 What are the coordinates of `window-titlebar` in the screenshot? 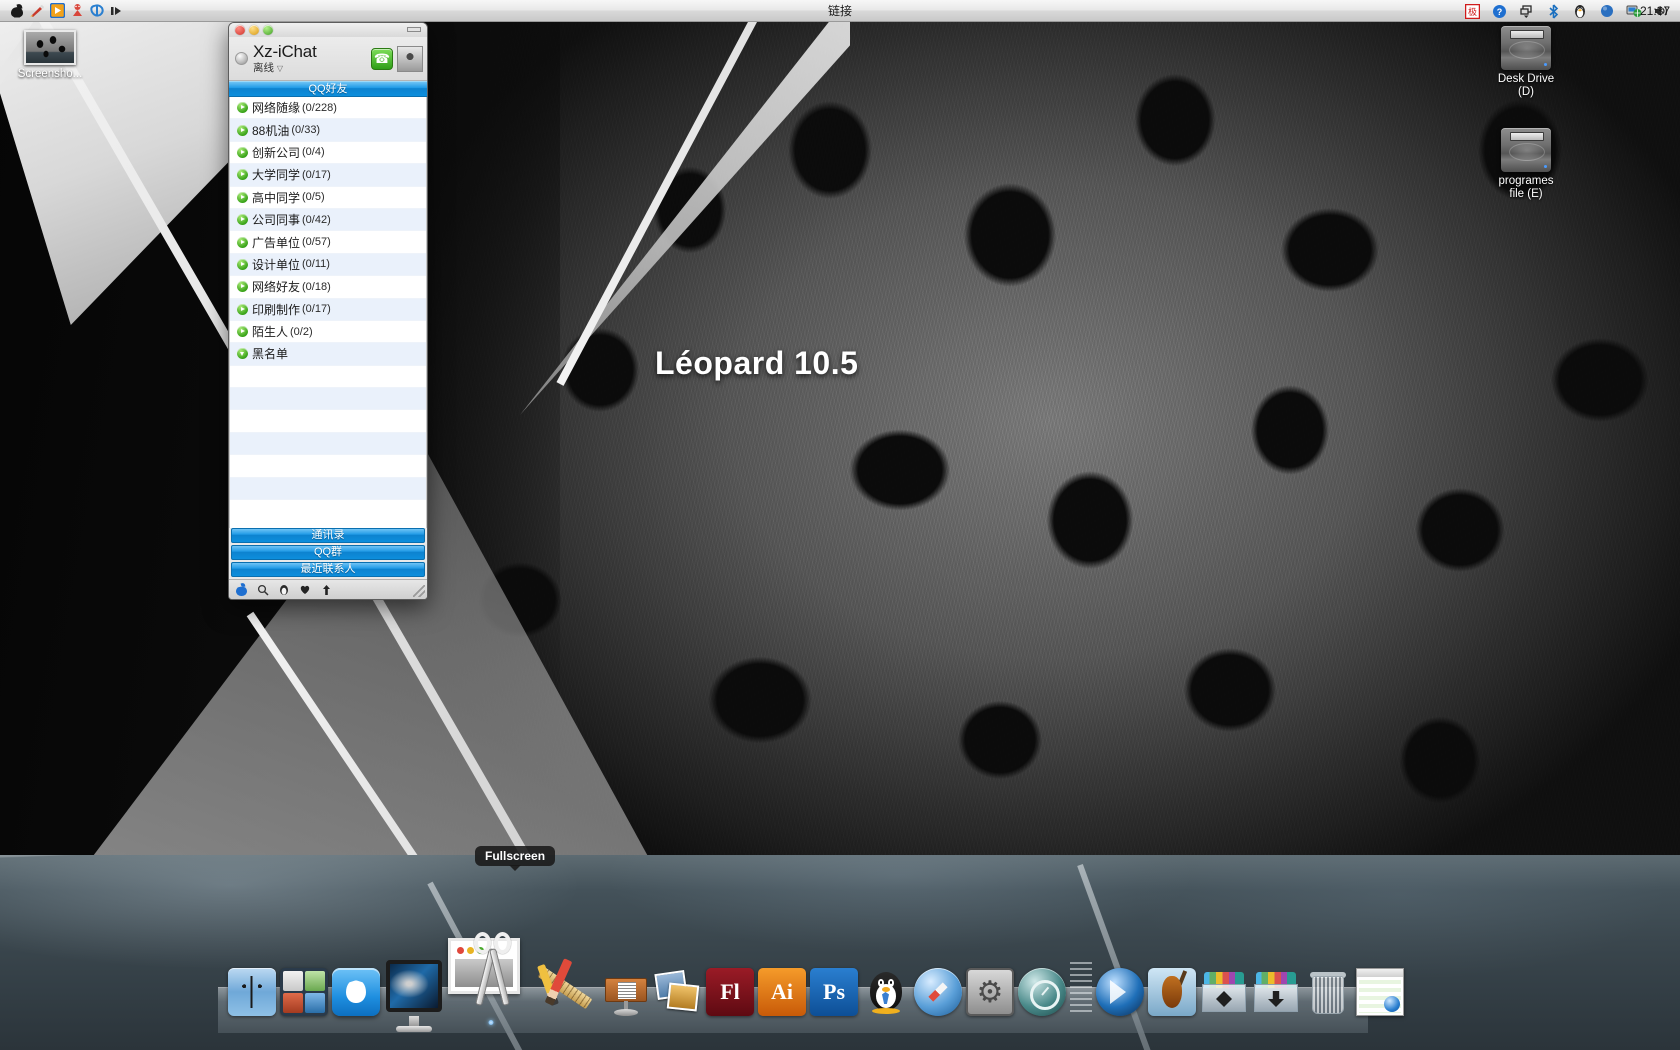 It's located at (328, 30).